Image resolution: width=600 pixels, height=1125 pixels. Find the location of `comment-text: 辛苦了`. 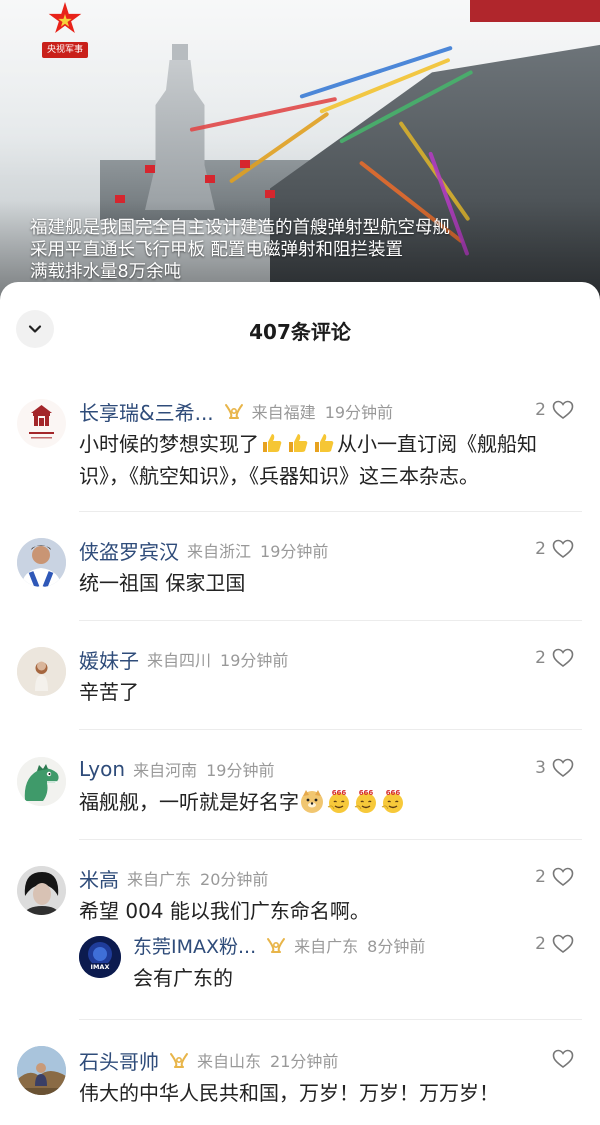

comment-text: 辛苦了 is located at coordinates (109, 692).